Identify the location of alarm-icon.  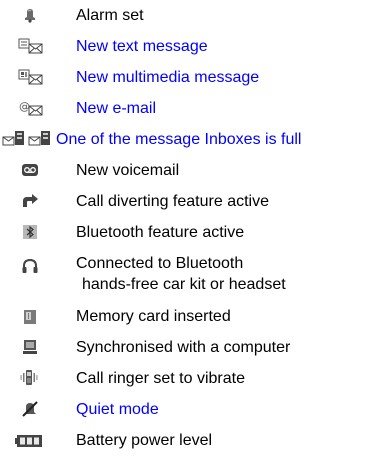
(30, 15).